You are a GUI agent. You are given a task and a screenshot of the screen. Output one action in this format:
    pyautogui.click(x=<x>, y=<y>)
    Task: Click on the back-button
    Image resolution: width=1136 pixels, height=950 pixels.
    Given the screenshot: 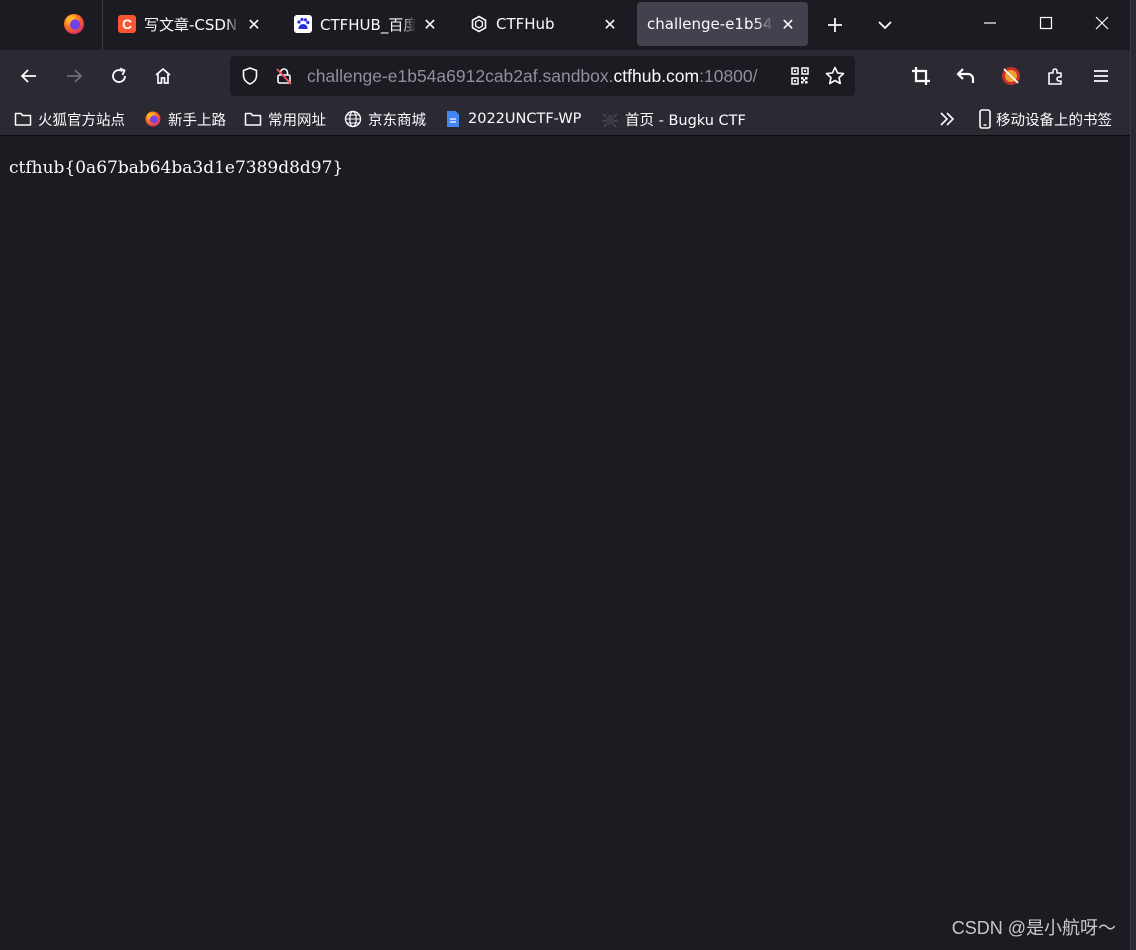 What is the action you would take?
    pyautogui.click(x=29, y=76)
    